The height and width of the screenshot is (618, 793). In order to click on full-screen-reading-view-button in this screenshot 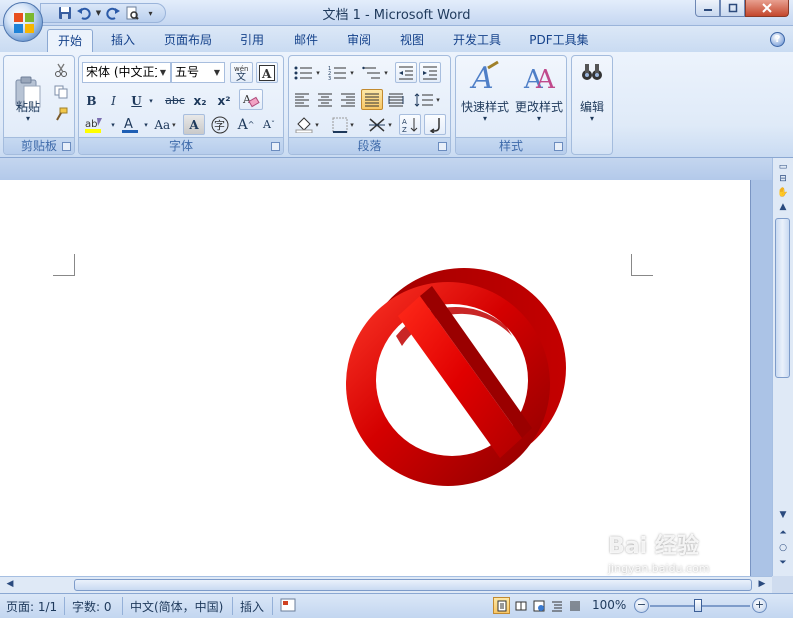, I will do `click(520, 605)`.